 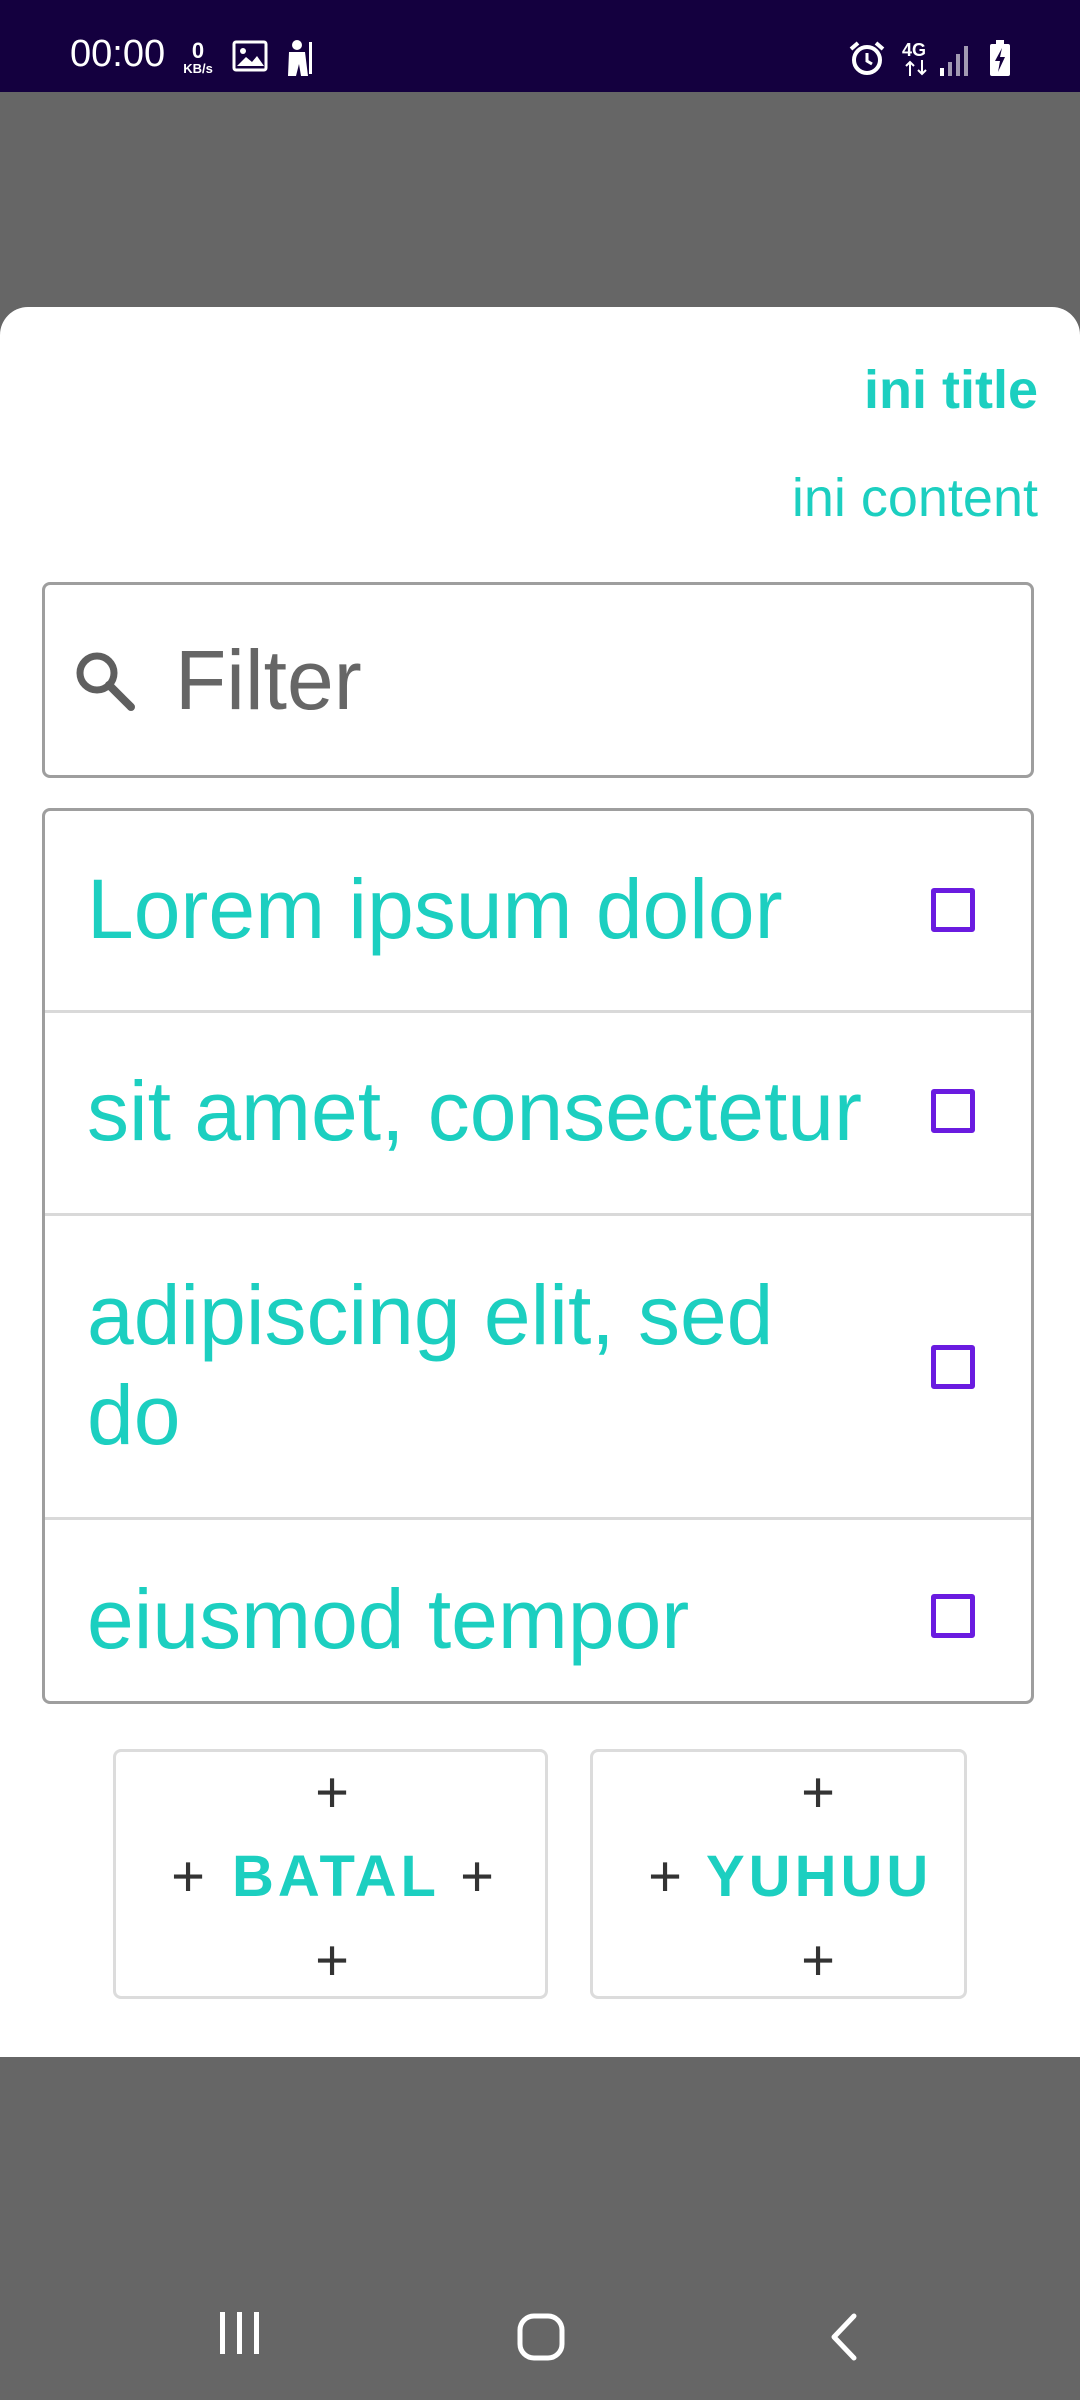 I want to click on plus-decoration-right: +, so click(x=477, y=1876).